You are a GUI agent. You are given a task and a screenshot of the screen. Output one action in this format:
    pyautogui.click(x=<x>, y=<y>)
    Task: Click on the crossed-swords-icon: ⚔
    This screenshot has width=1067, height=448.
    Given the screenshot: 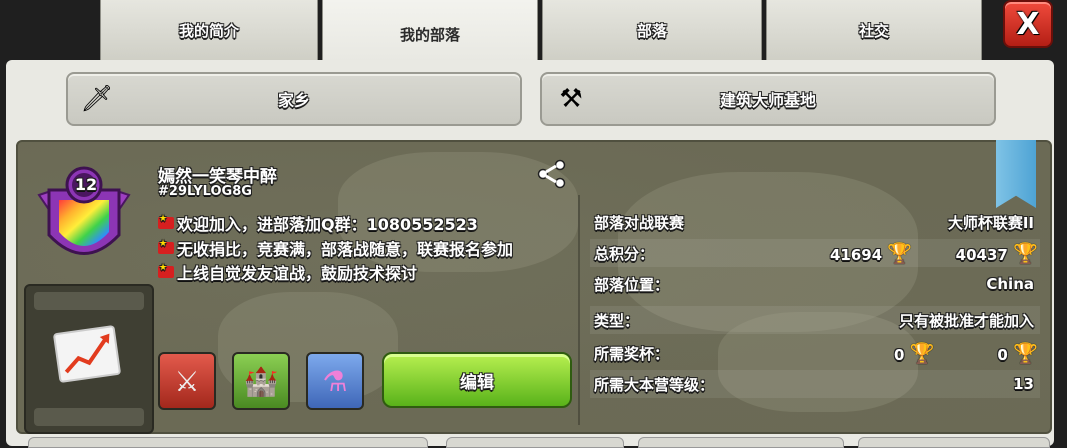 What is the action you would take?
    pyautogui.click(x=187, y=381)
    